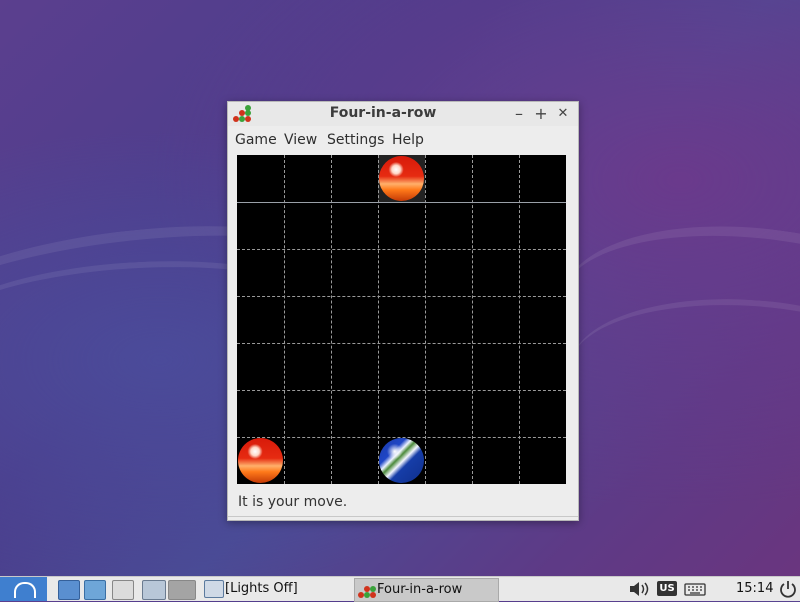 The height and width of the screenshot is (602, 800). Describe the element at coordinates (300, 140) in the screenshot. I see `menu-view: View` at that location.